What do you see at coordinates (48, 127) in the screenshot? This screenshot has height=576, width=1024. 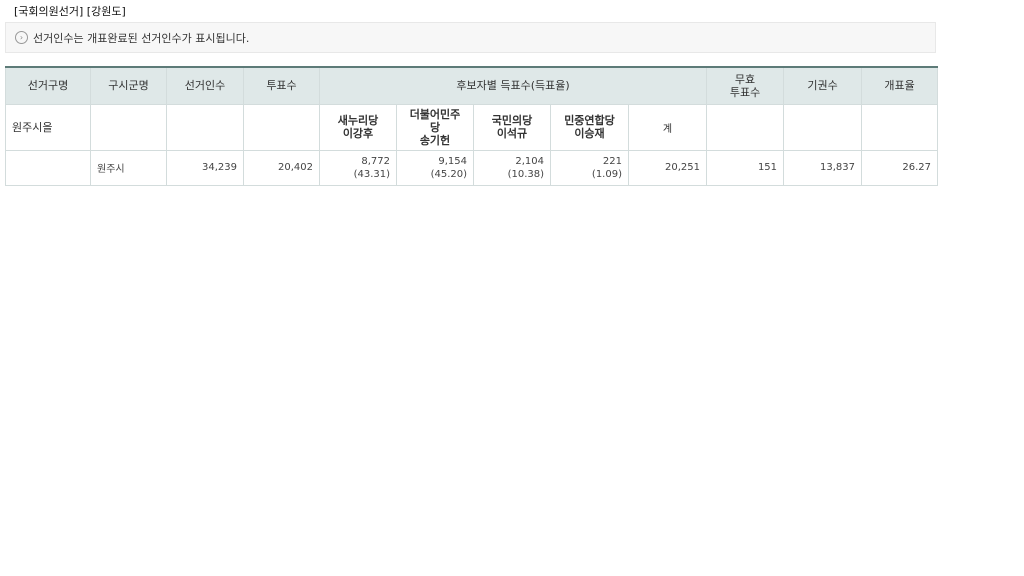 I see `district-name-cell: 원주시을` at bounding box center [48, 127].